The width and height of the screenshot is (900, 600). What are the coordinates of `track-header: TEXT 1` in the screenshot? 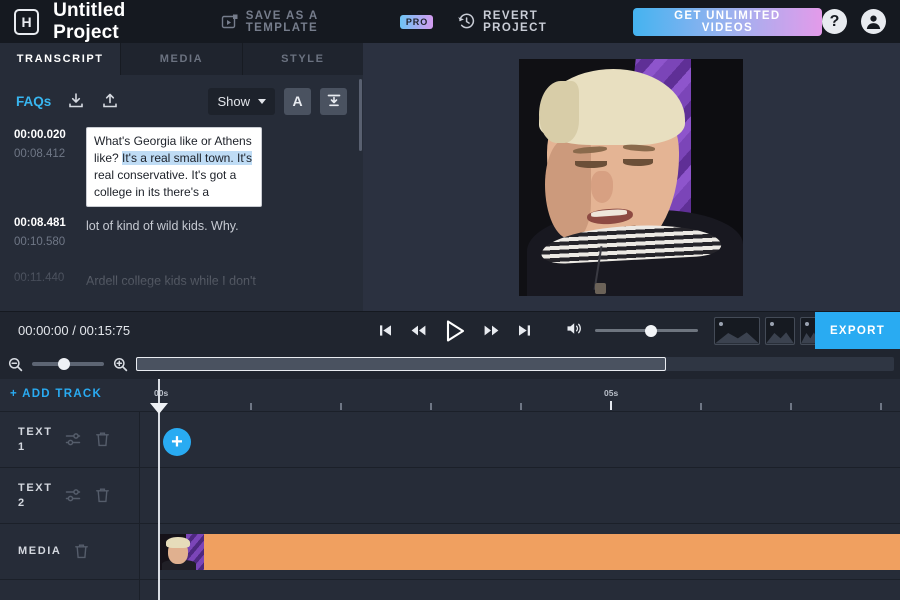 It's located at (70, 439).